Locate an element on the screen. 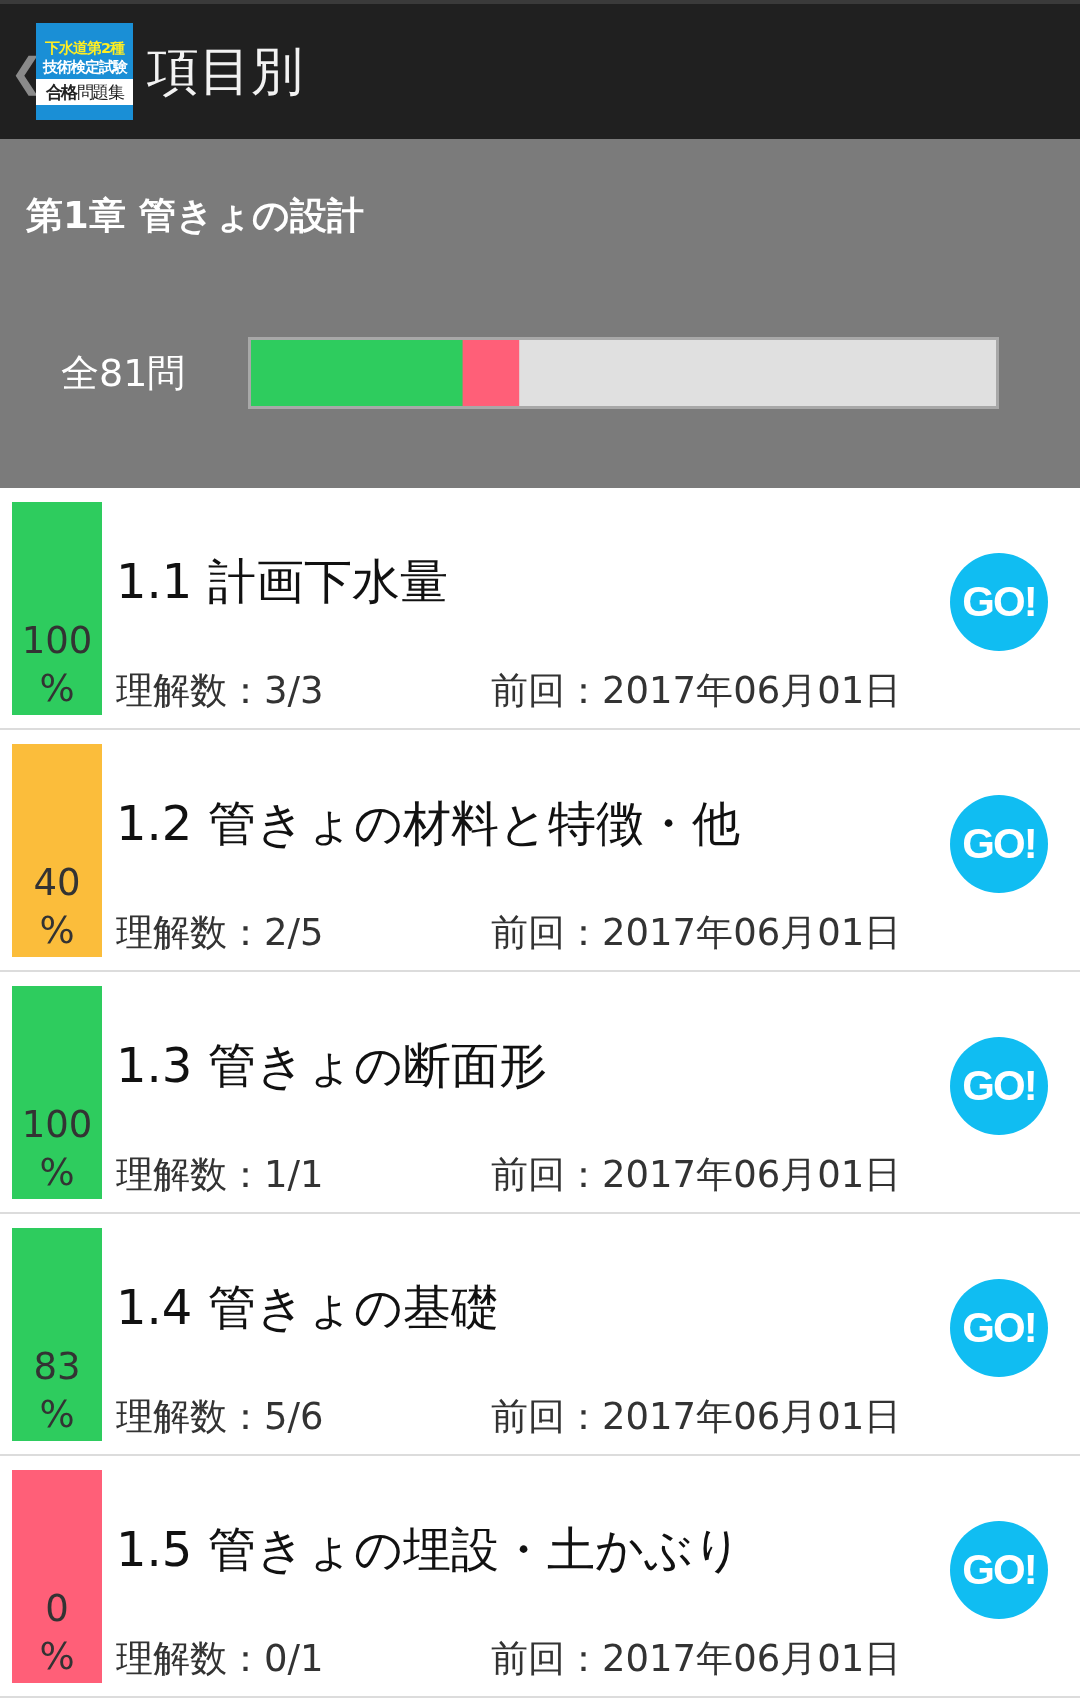 Image resolution: width=1080 pixels, height=1701 pixels. understood-count: 理解数：2/5 is located at coordinates (220, 933).